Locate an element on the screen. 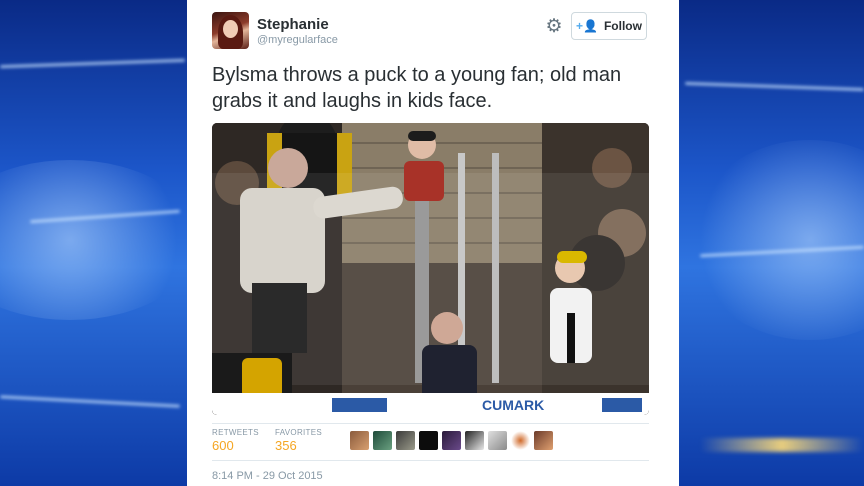 Image resolution: width=864 pixels, height=486 pixels. tweet-timestamp: 8:14 PM - 29 Oct 2015 is located at coordinates (267, 476).